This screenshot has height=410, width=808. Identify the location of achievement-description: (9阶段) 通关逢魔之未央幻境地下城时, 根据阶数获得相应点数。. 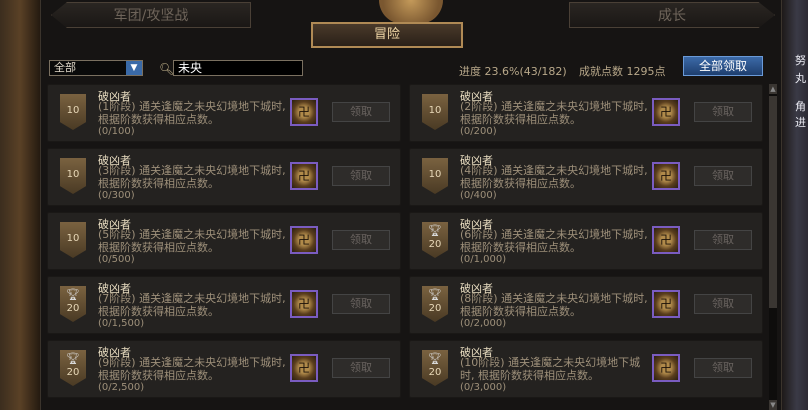
(192, 369).